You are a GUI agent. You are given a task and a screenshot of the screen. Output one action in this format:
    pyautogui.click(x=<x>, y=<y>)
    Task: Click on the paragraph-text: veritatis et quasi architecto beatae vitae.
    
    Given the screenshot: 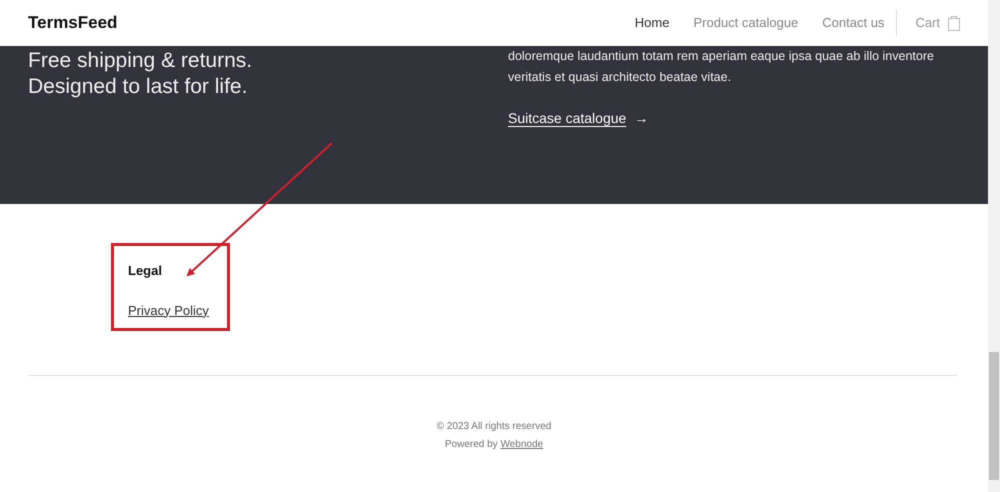 What is the action you would take?
    pyautogui.click(x=620, y=77)
    